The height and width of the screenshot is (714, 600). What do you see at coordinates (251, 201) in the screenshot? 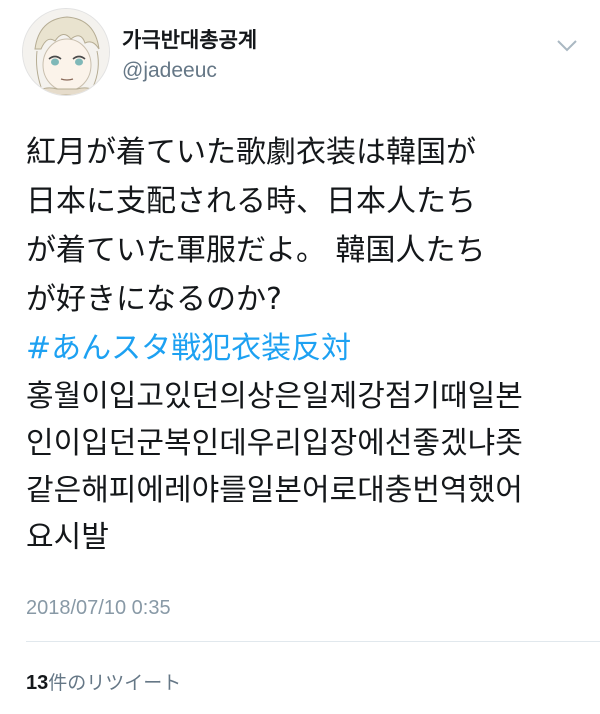
I see `tweet-text-line: 日本に支配される時、日本人たち` at bounding box center [251, 201].